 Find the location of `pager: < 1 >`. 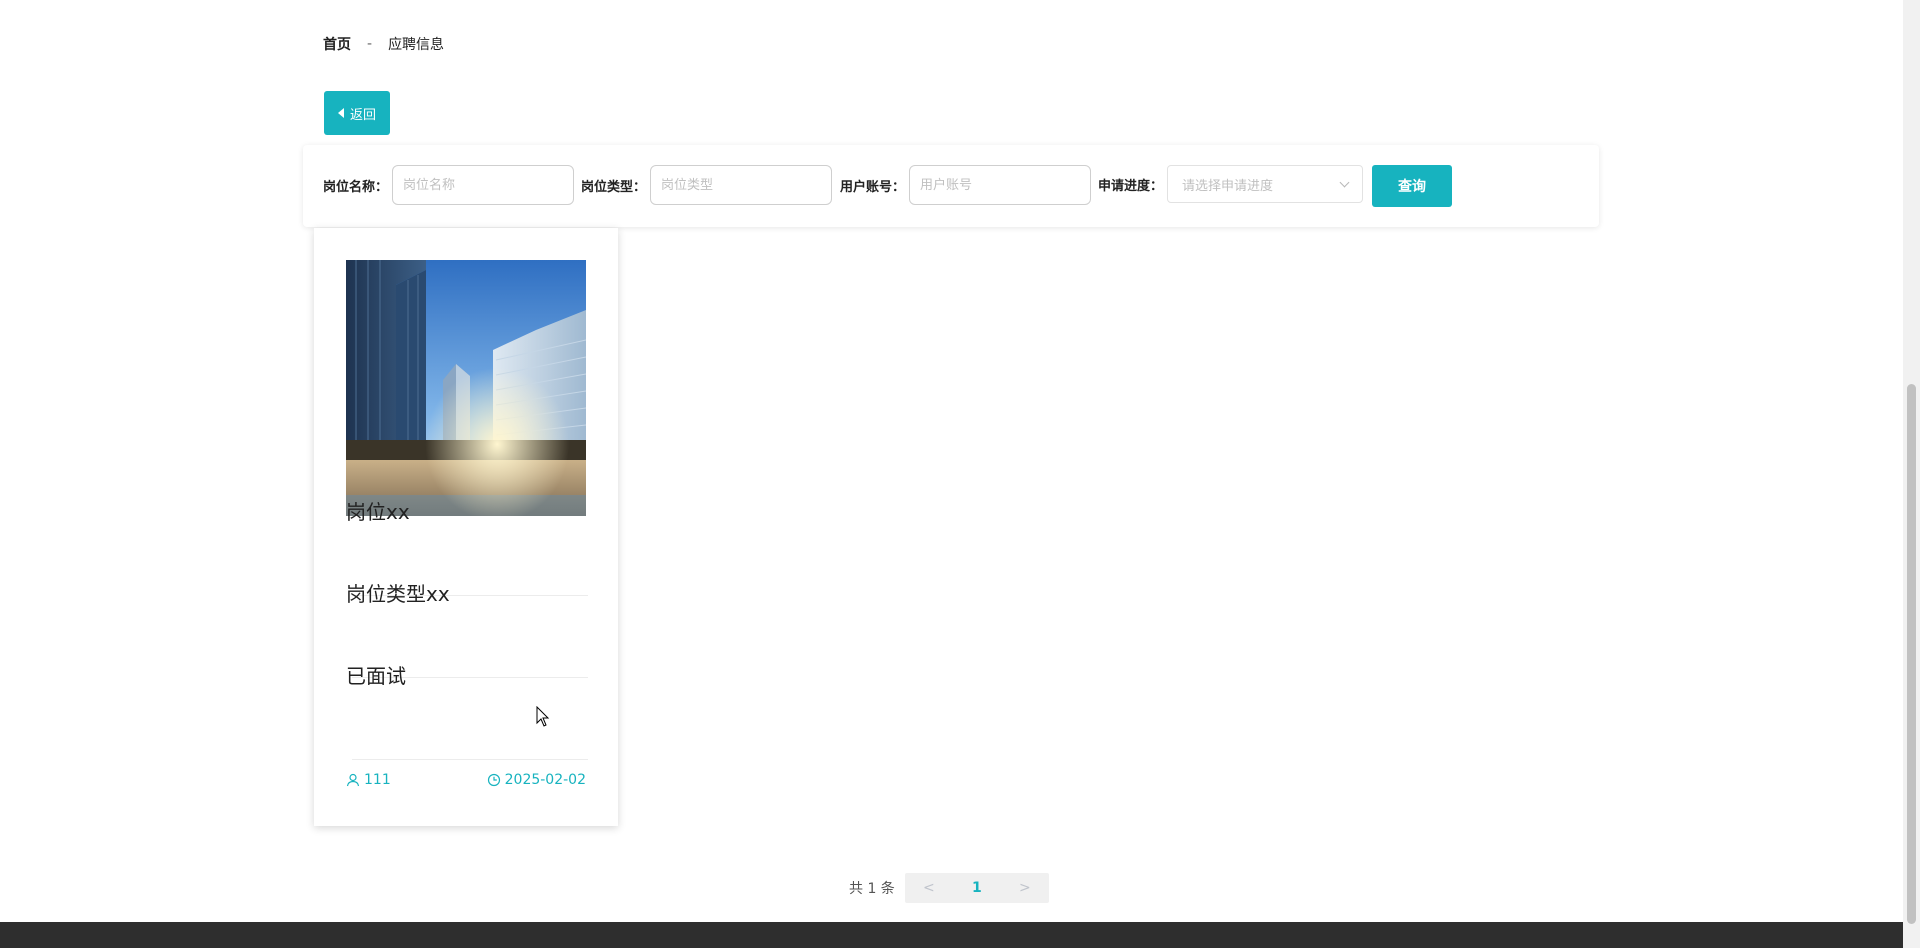

pager: < 1 > is located at coordinates (976, 888).